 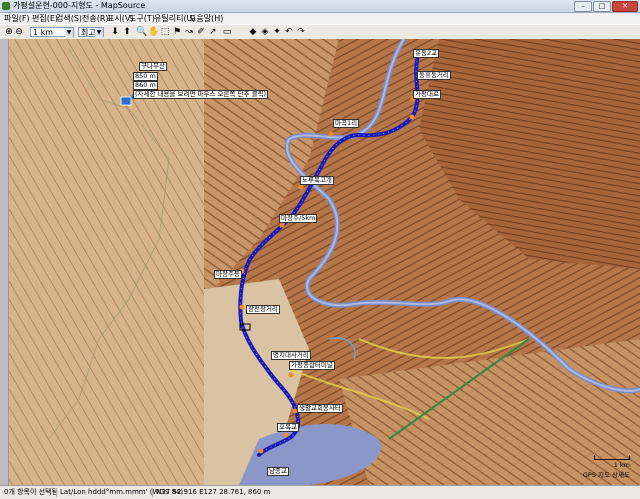 I want to click on map-label: 오목교, so click(x=288, y=427).